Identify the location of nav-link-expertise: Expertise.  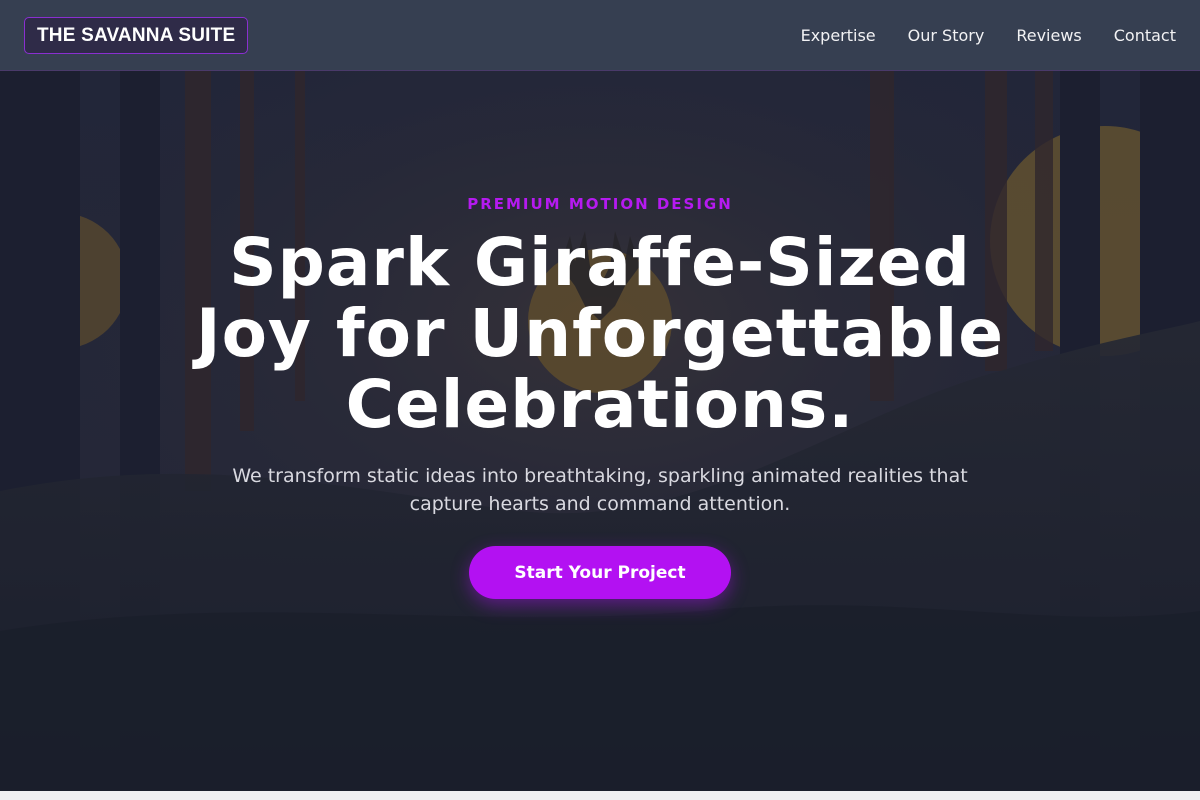
(838, 35).